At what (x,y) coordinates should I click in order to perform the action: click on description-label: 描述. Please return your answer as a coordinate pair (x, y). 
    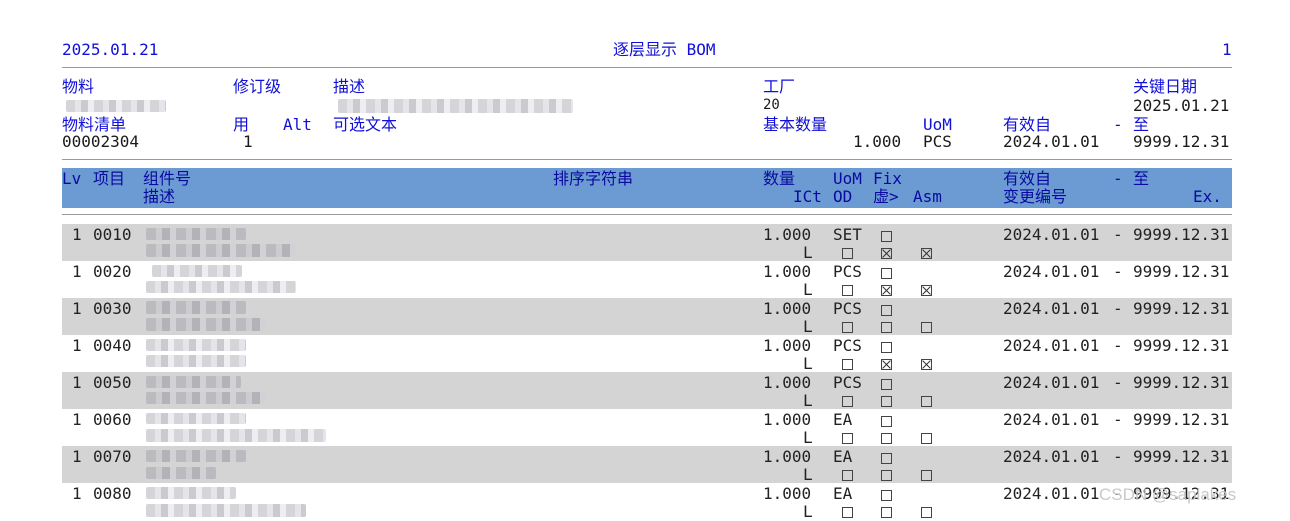
    Looking at the image, I should click on (349, 86).